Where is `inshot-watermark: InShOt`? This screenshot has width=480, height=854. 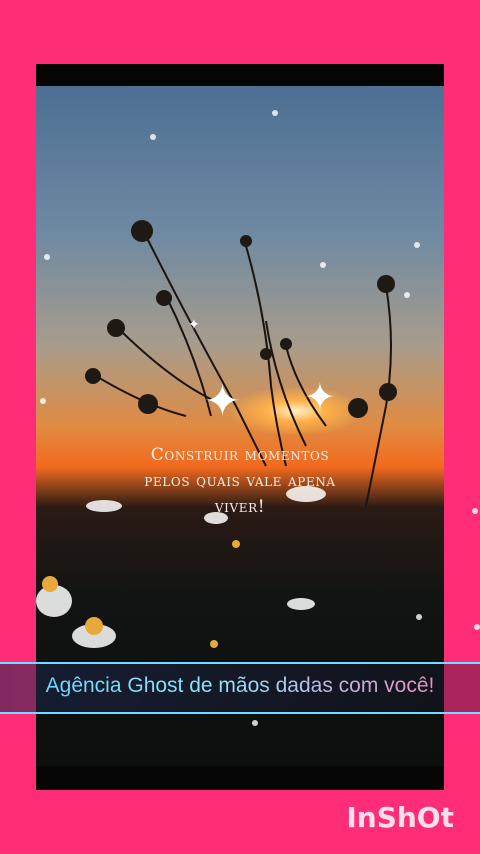 inshot-watermark: InShOt is located at coordinates (400, 817).